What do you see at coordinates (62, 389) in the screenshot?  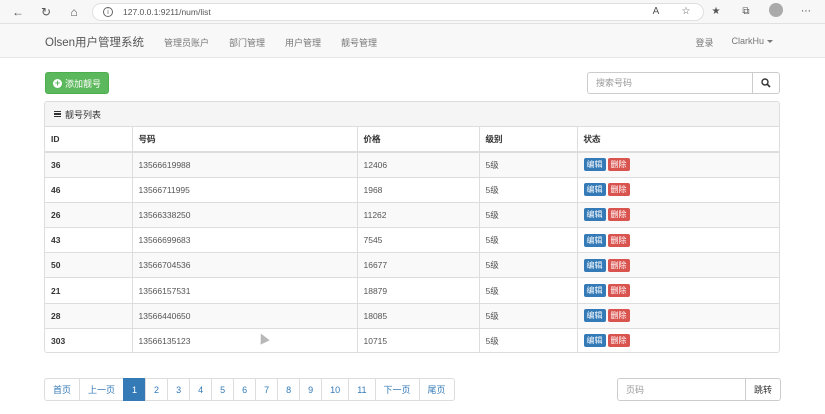 I see `page-first: 首页` at bounding box center [62, 389].